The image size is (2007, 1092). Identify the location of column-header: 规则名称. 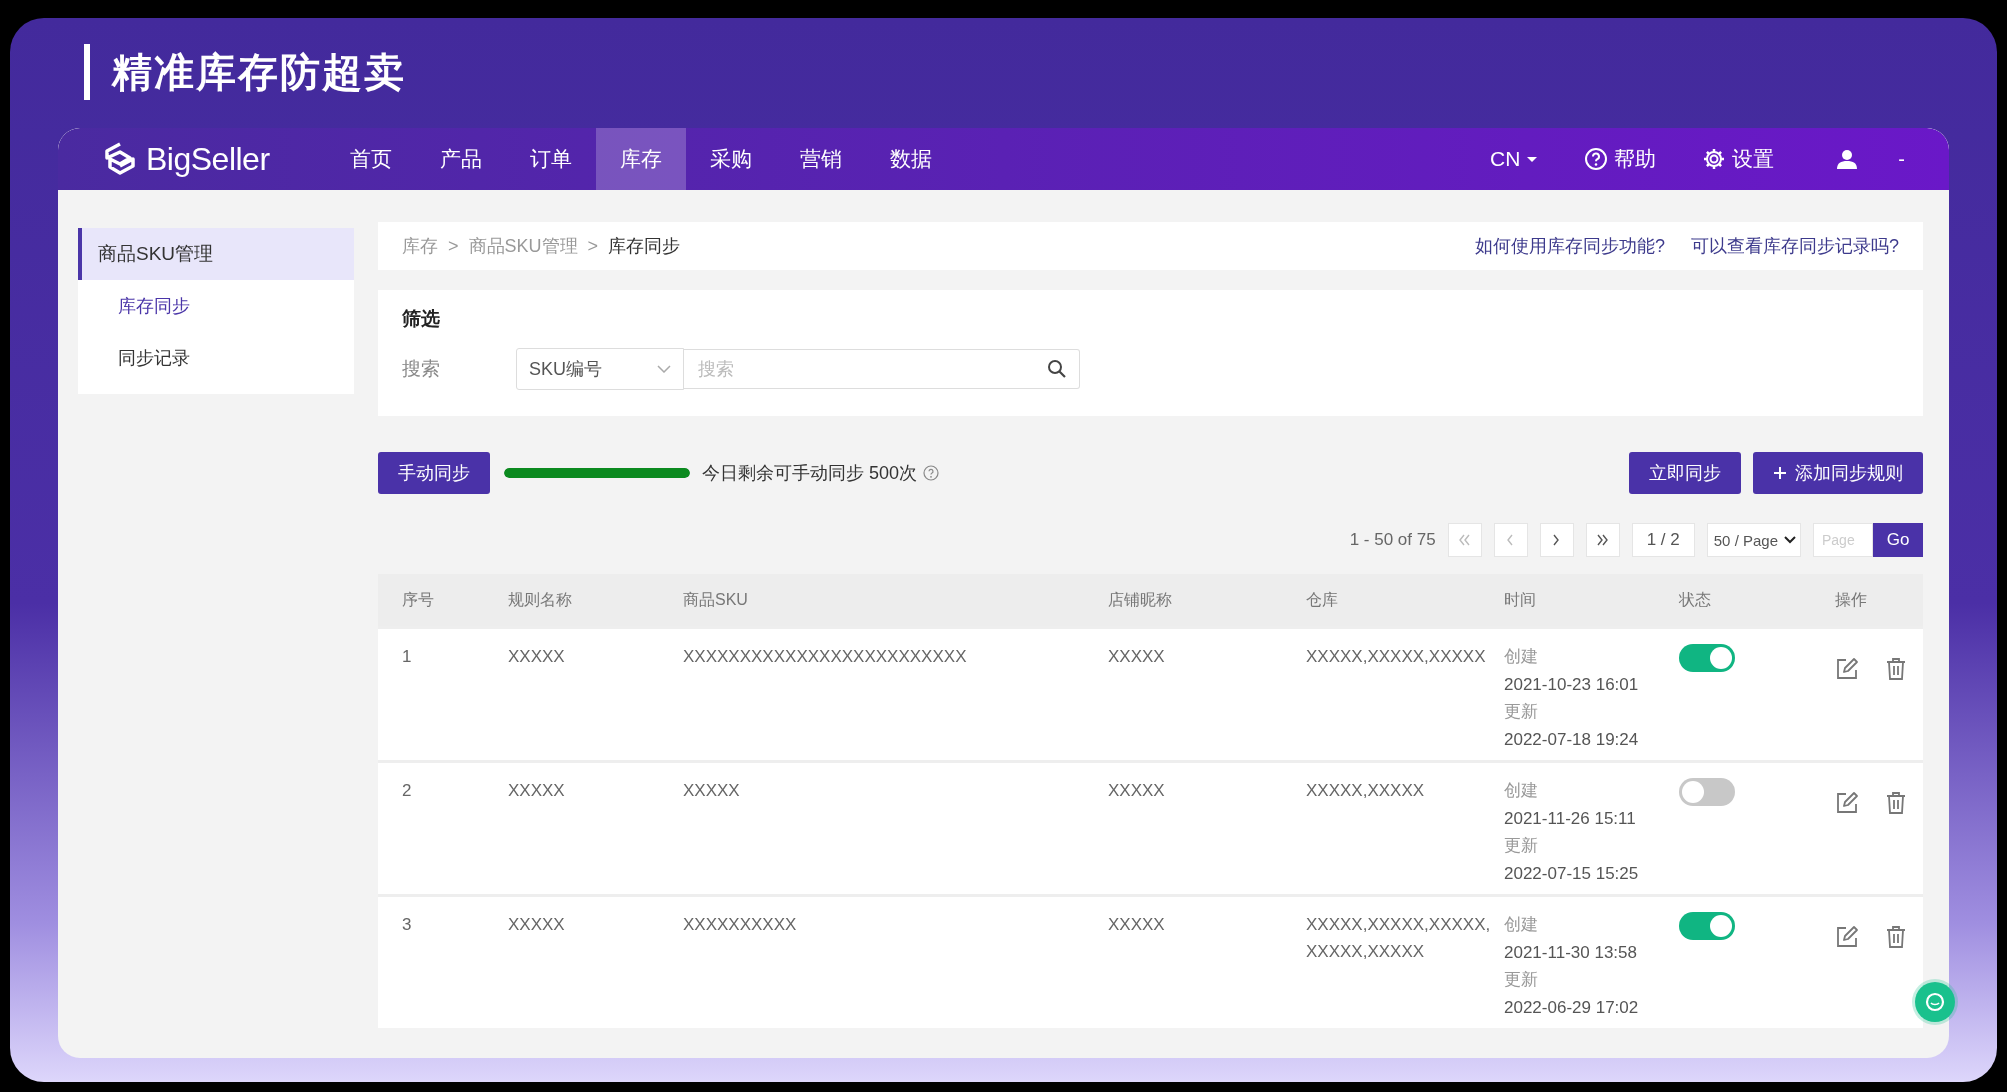
(540, 599).